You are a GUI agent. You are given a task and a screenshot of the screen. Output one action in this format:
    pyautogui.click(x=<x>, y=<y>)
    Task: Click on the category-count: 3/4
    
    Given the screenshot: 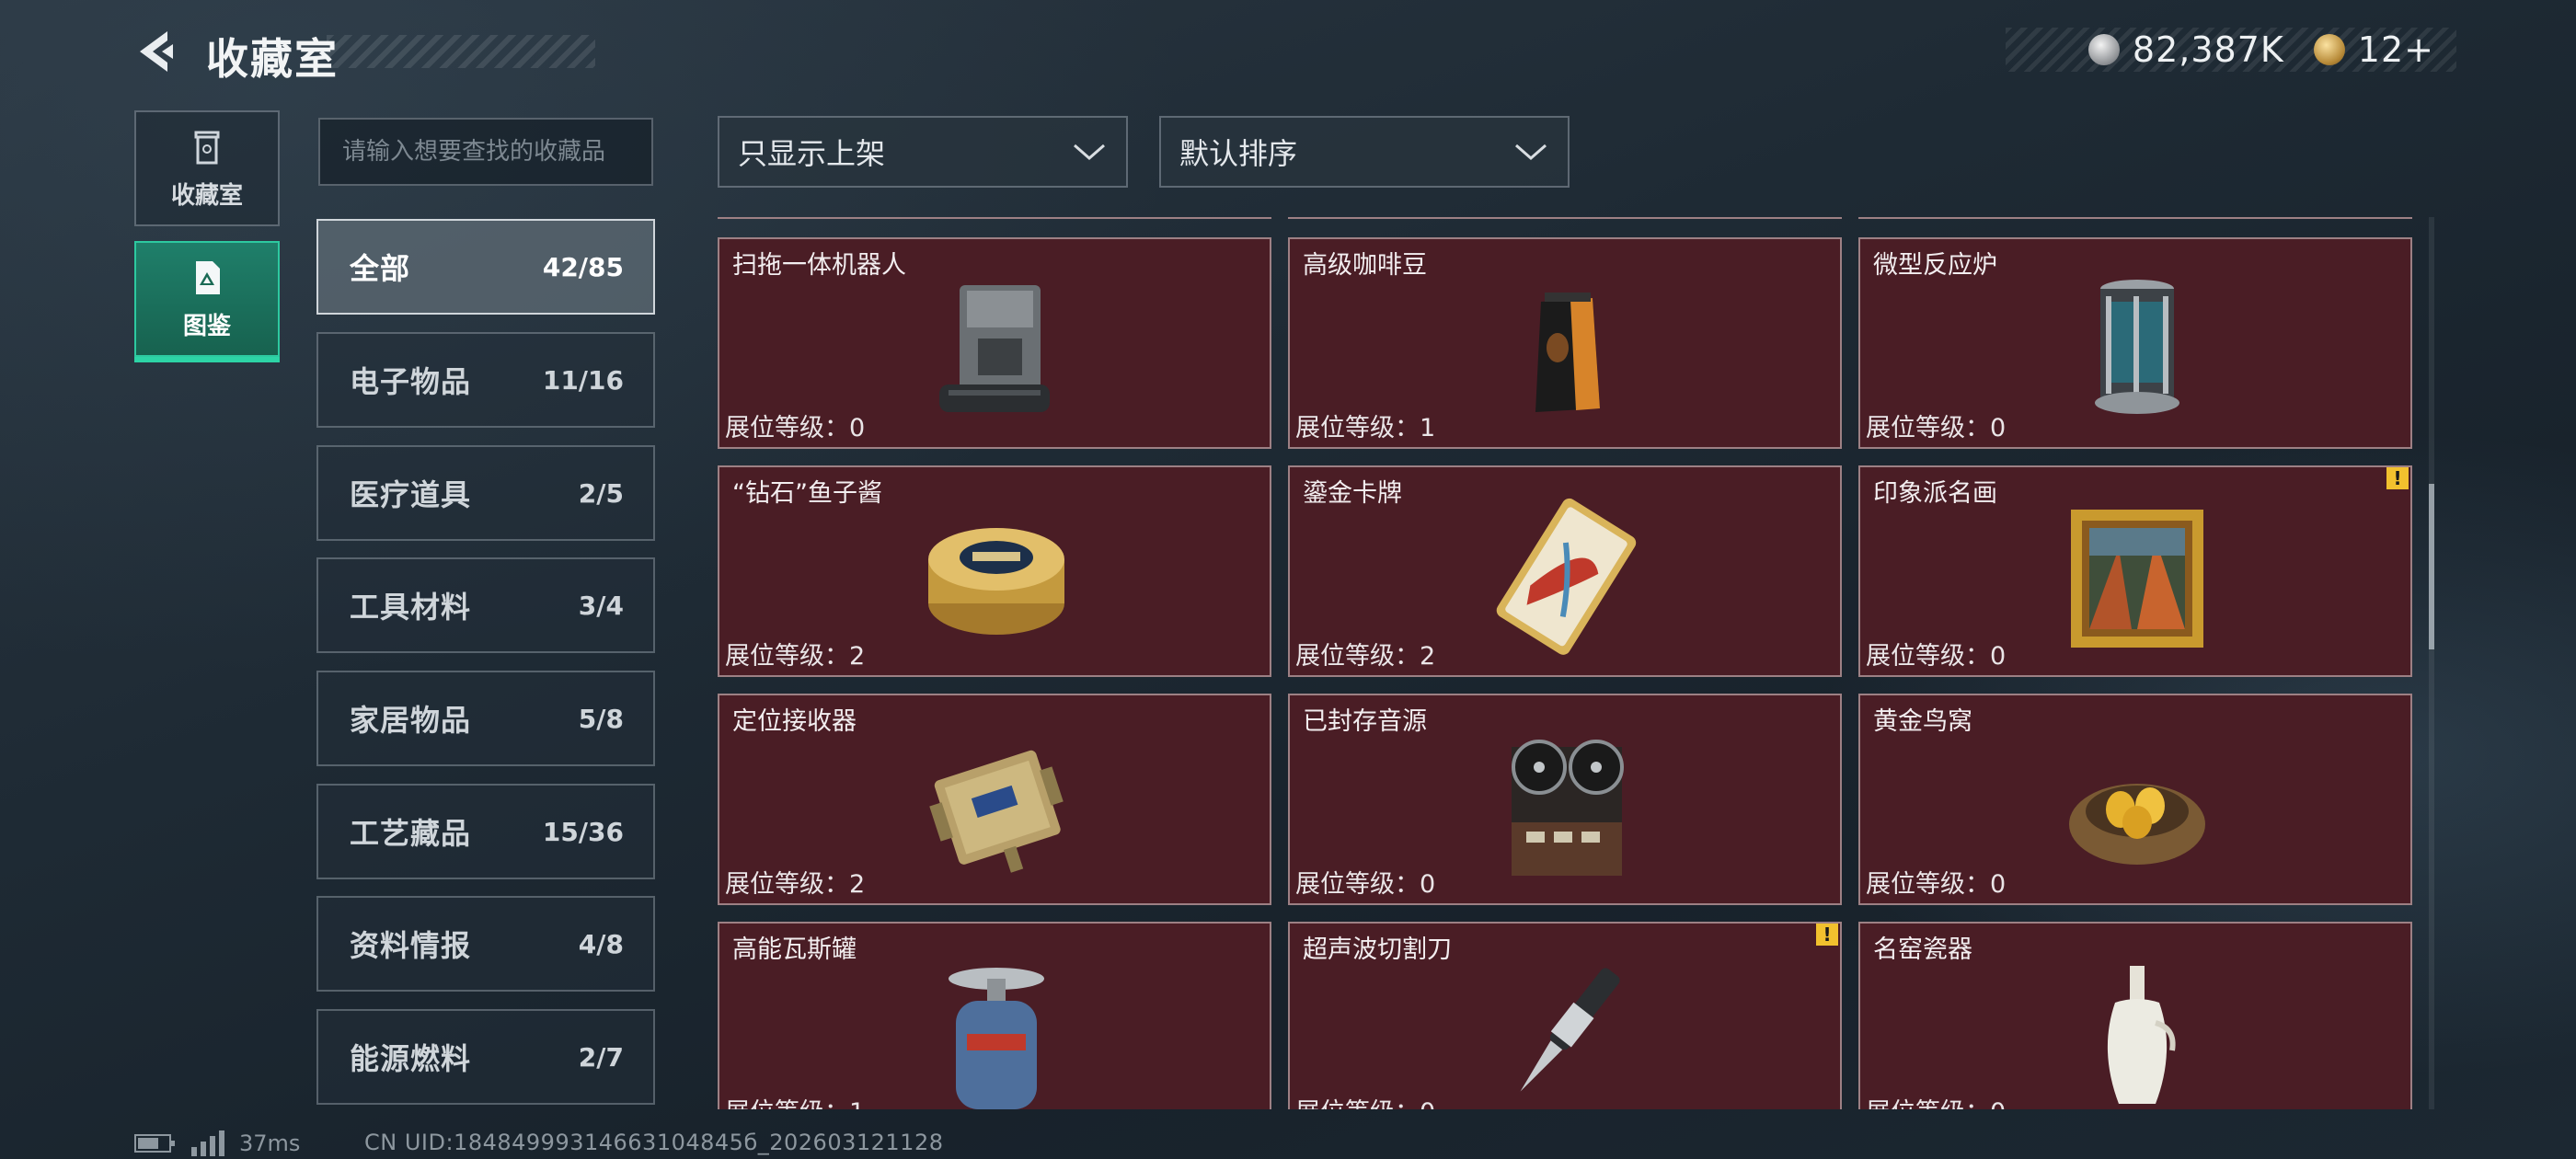 What is the action you would take?
    pyautogui.click(x=601, y=605)
    